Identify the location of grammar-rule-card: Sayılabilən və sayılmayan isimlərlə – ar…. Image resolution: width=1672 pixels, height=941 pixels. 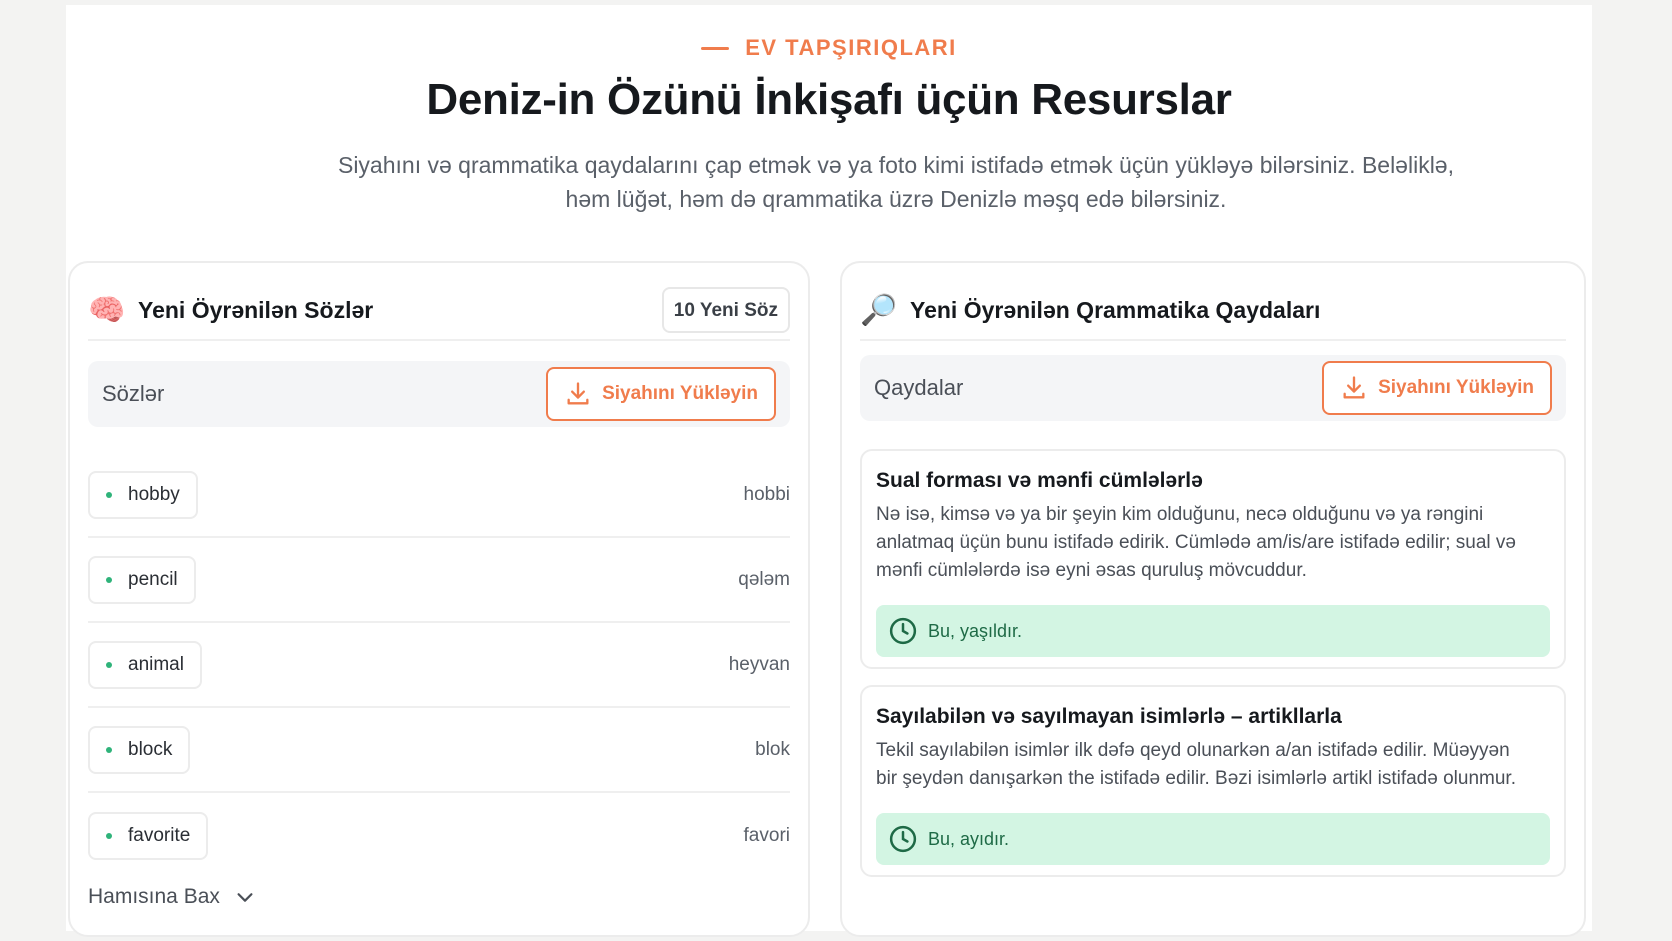
(1213, 781).